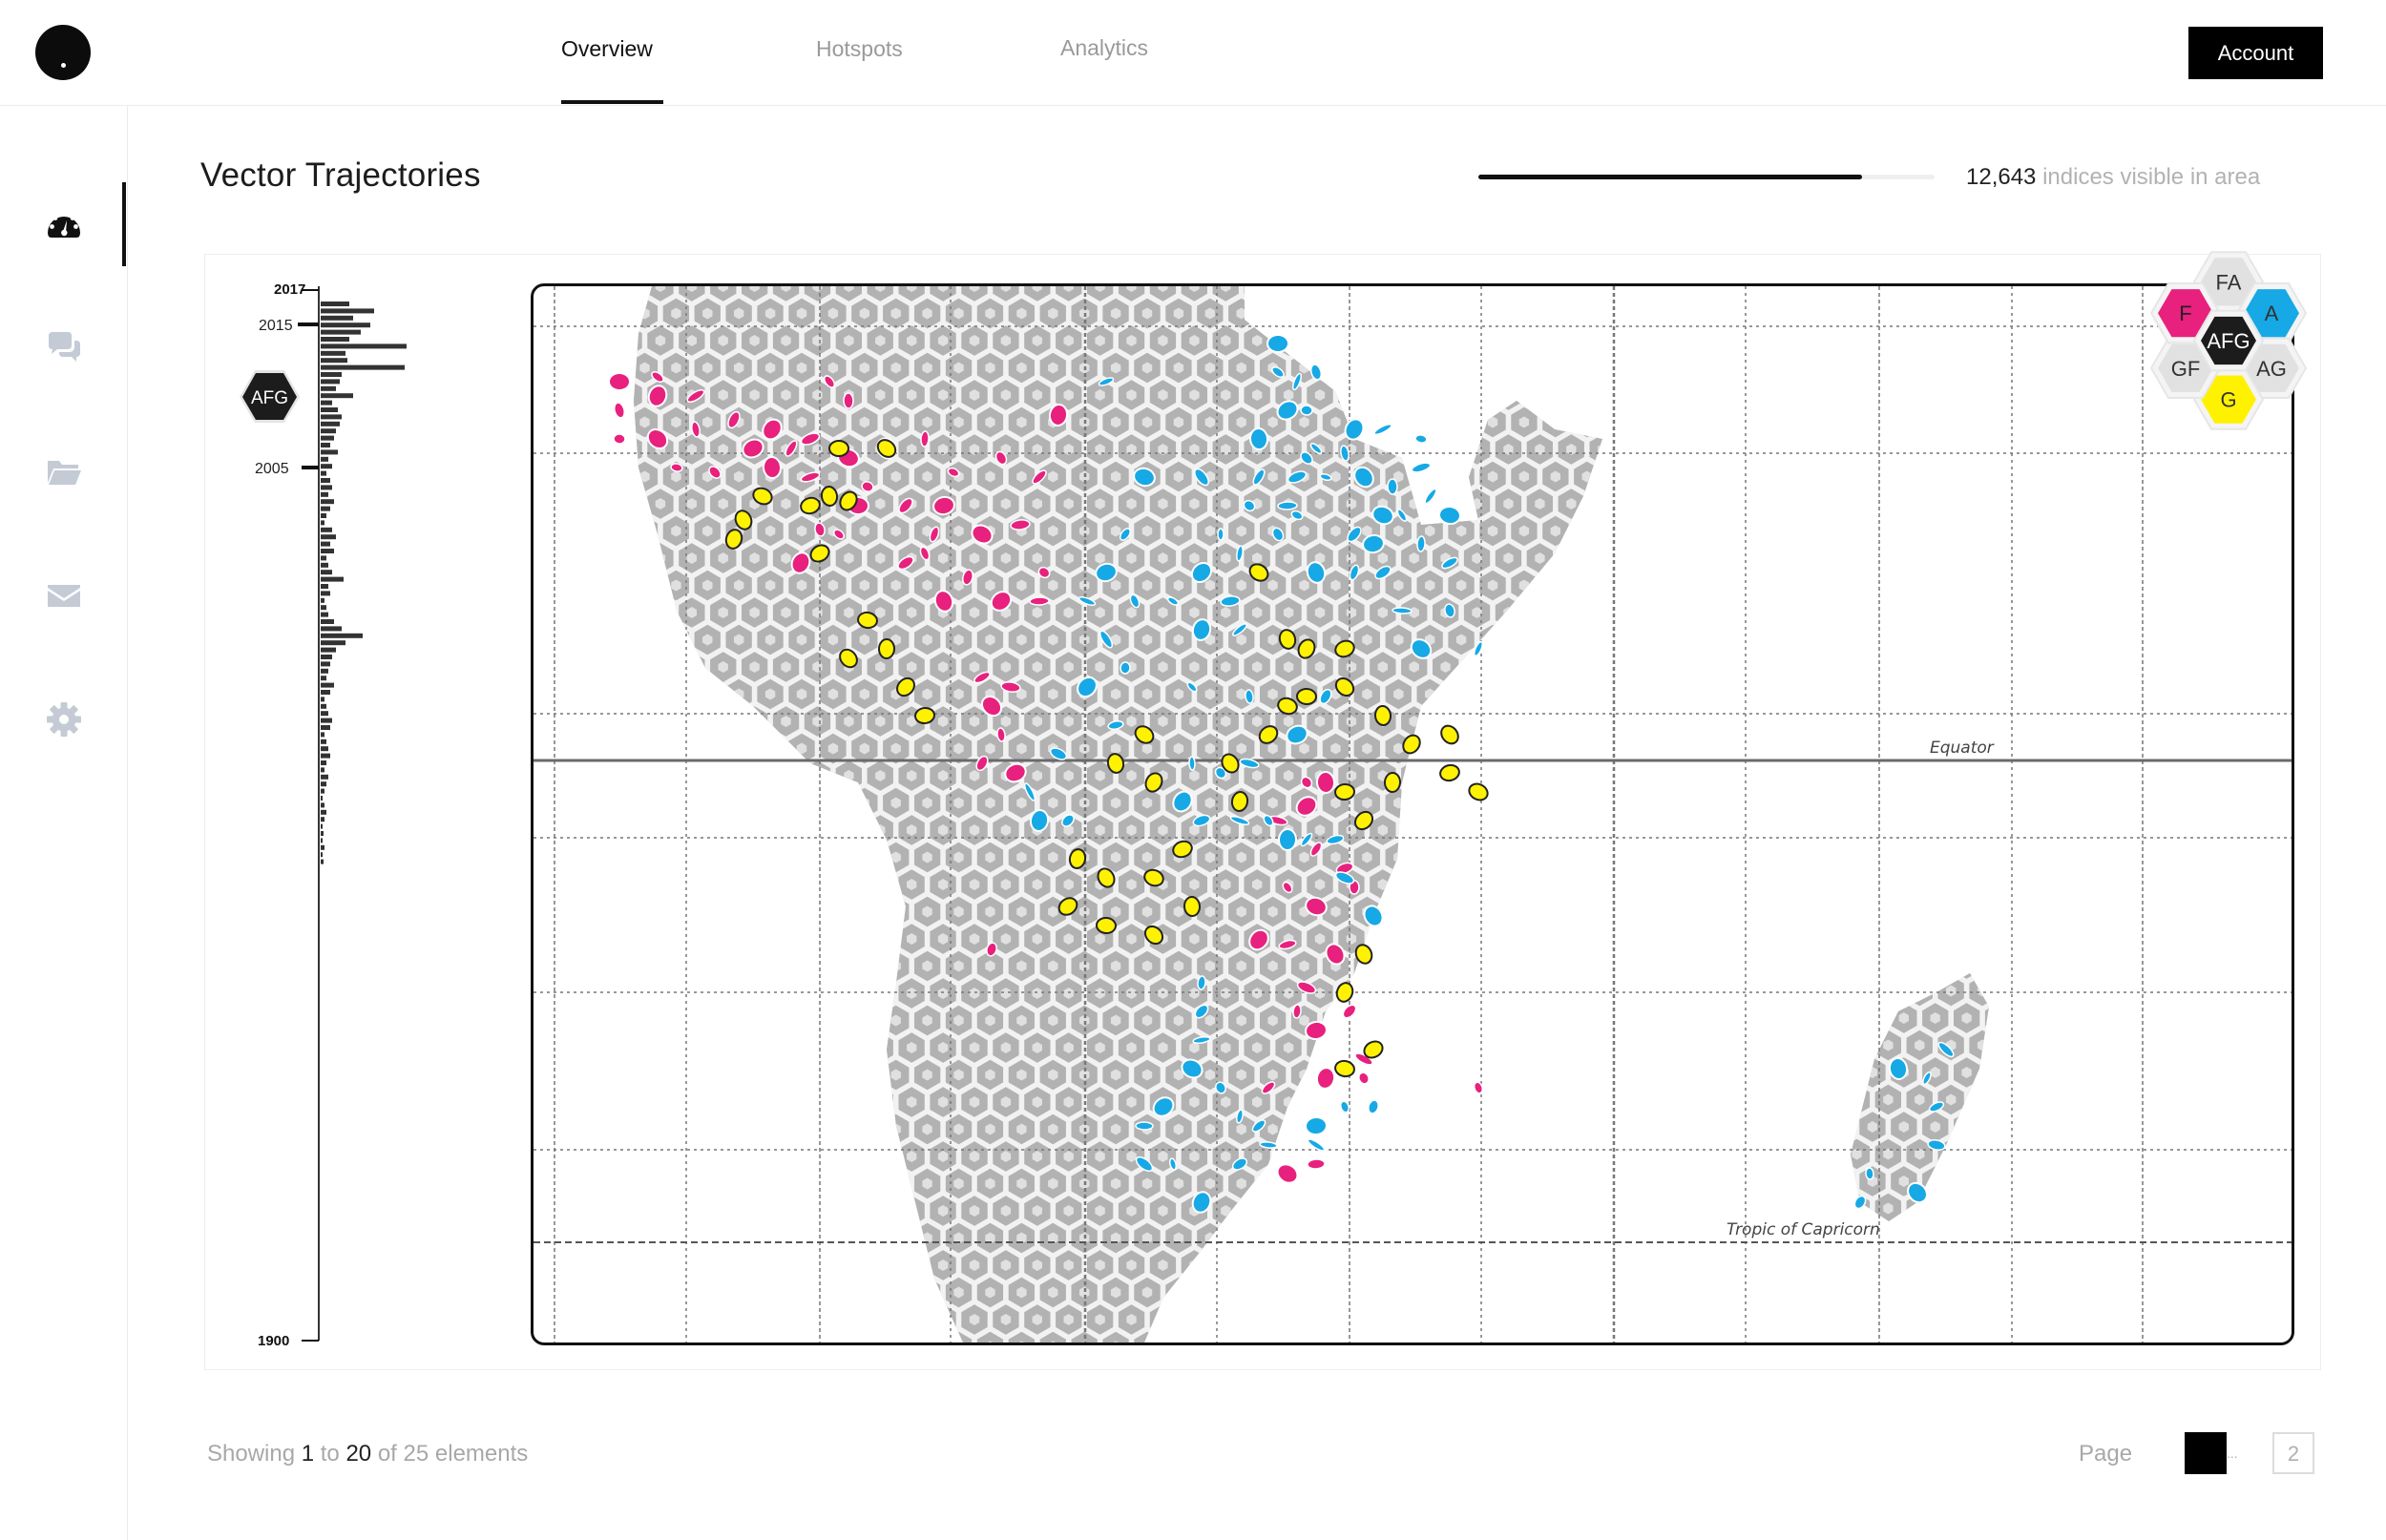  Describe the element at coordinates (270, 397) in the screenshot. I see `timeline-marker: AFG` at that location.